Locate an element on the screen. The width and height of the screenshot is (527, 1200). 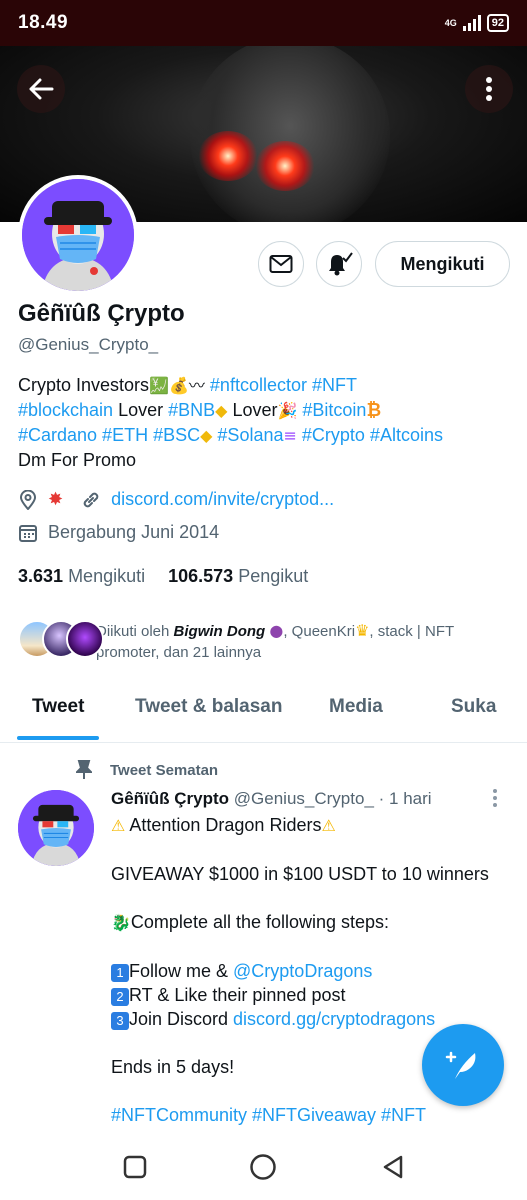
bio-text: Dm For Promo is located at coordinates (77, 460).